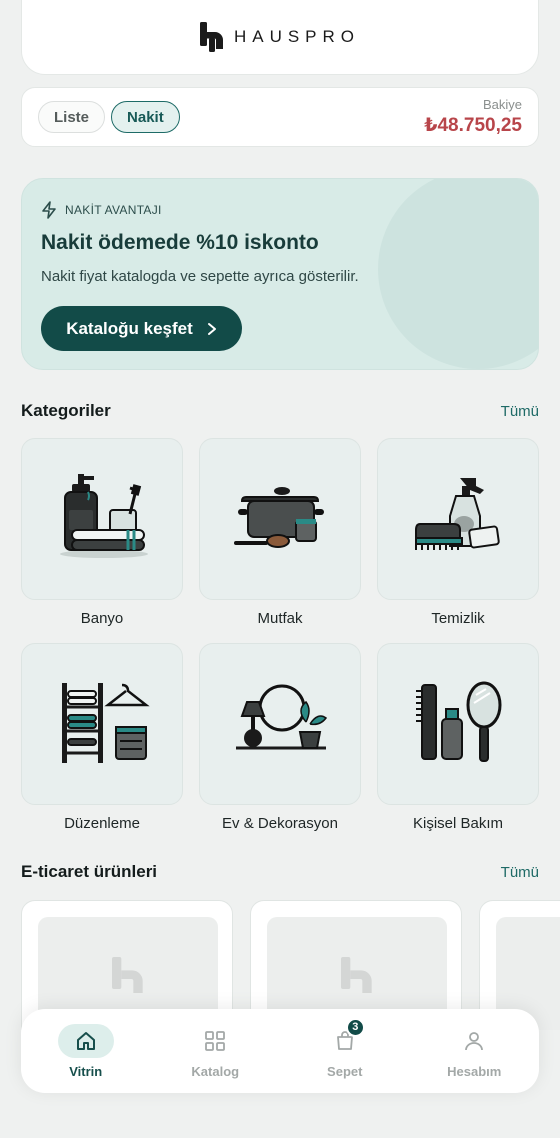 This screenshot has width=560, height=1138. Describe the element at coordinates (86, 1071) in the screenshot. I see `nav-label: Vitrin` at that location.